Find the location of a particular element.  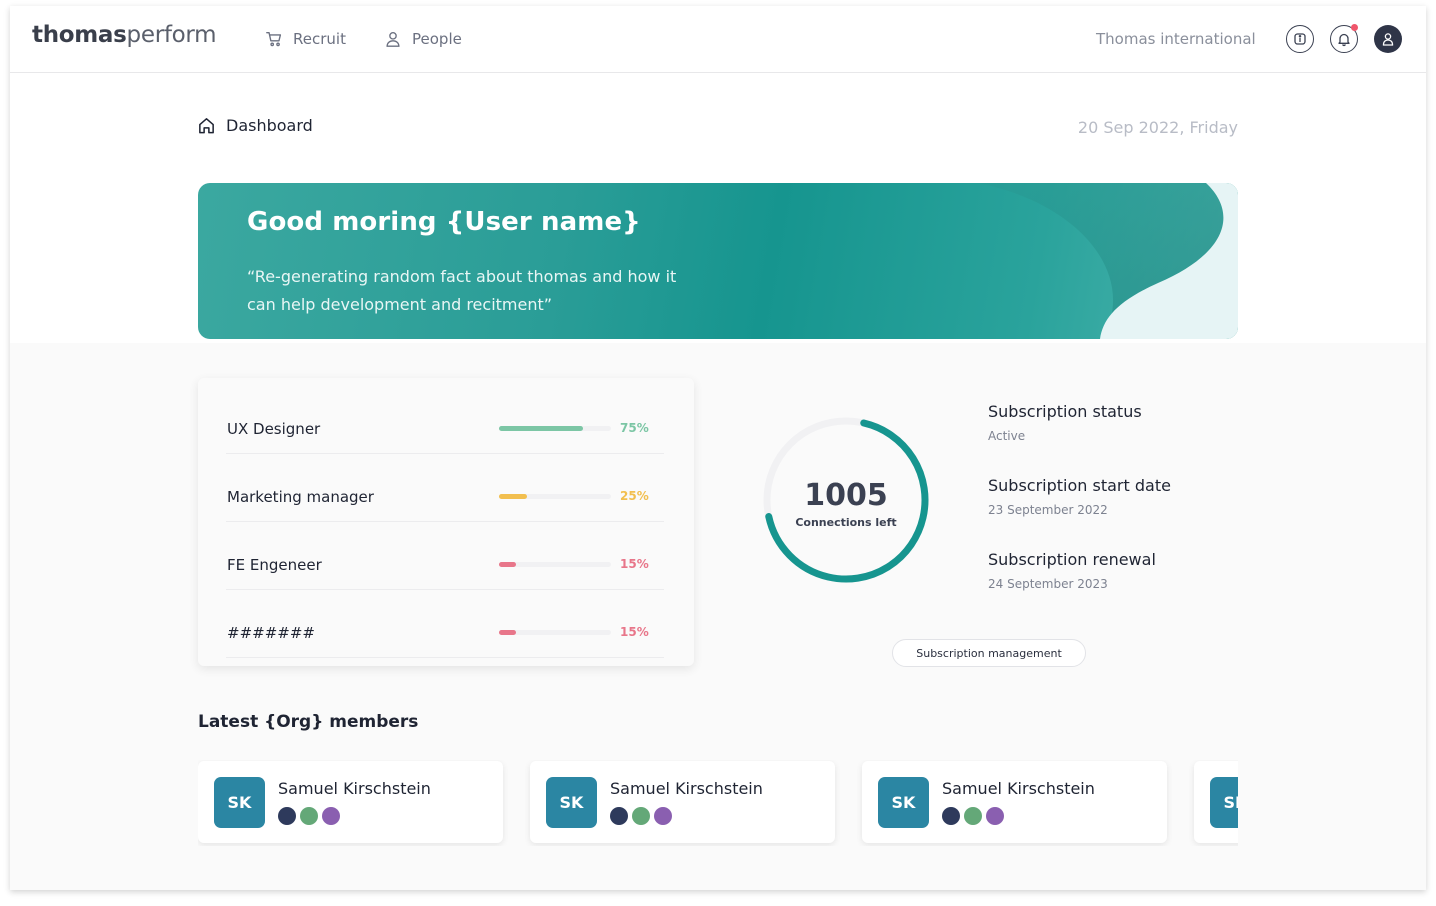

job-name: ####### is located at coordinates (271, 633).